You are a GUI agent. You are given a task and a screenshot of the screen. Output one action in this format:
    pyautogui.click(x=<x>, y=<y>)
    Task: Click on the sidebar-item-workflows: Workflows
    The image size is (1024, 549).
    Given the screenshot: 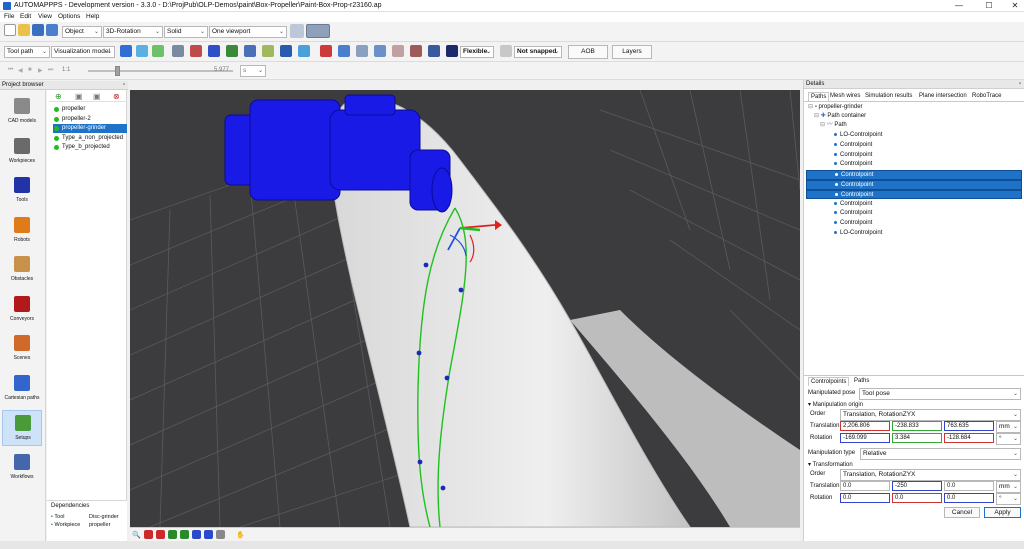 What is the action you would take?
    pyautogui.click(x=22, y=468)
    